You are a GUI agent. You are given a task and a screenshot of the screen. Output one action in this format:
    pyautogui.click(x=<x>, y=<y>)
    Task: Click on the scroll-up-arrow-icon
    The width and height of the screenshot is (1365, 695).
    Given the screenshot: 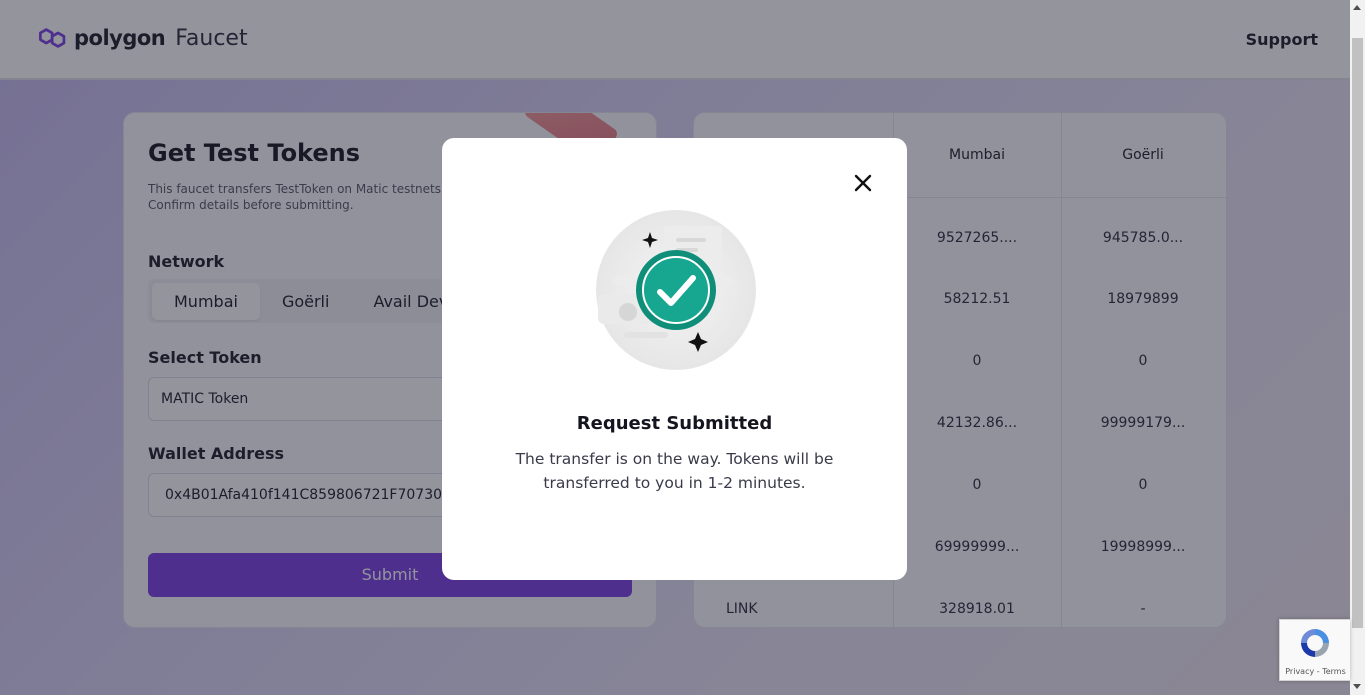 What is the action you would take?
    pyautogui.click(x=1357, y=7)
    